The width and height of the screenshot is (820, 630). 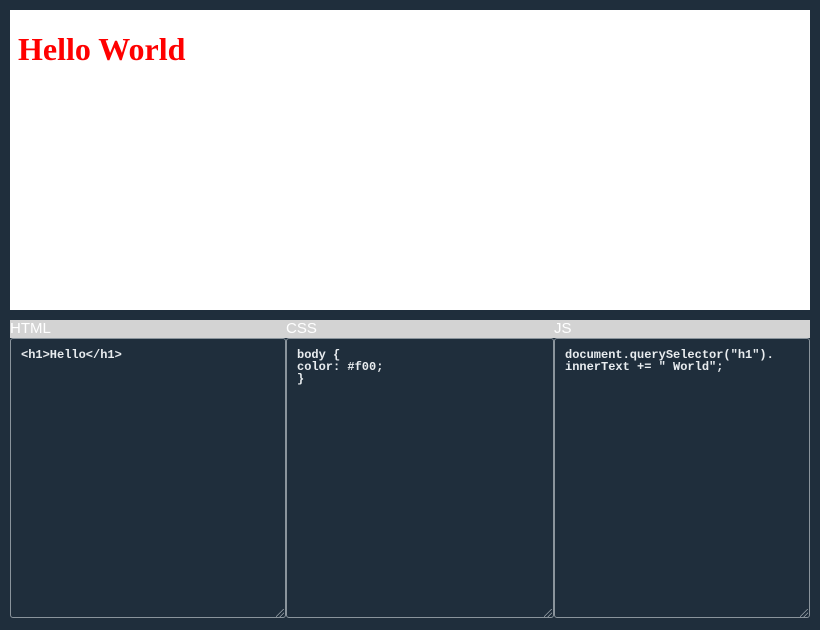 I want to click on css-label: CSS, so click(x=420, y=329).